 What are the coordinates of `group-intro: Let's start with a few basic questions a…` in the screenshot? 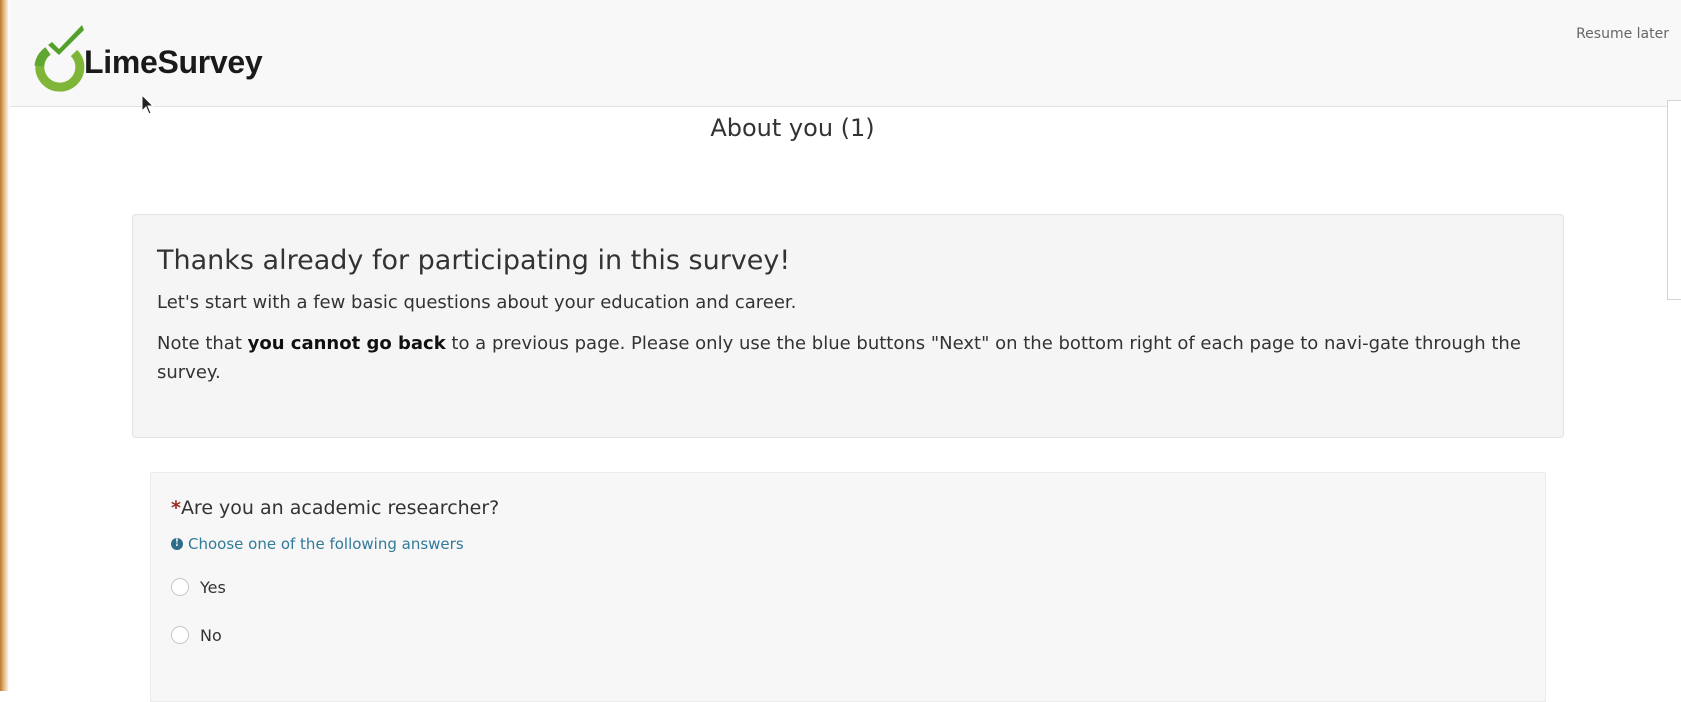 It's located at (477, 302).